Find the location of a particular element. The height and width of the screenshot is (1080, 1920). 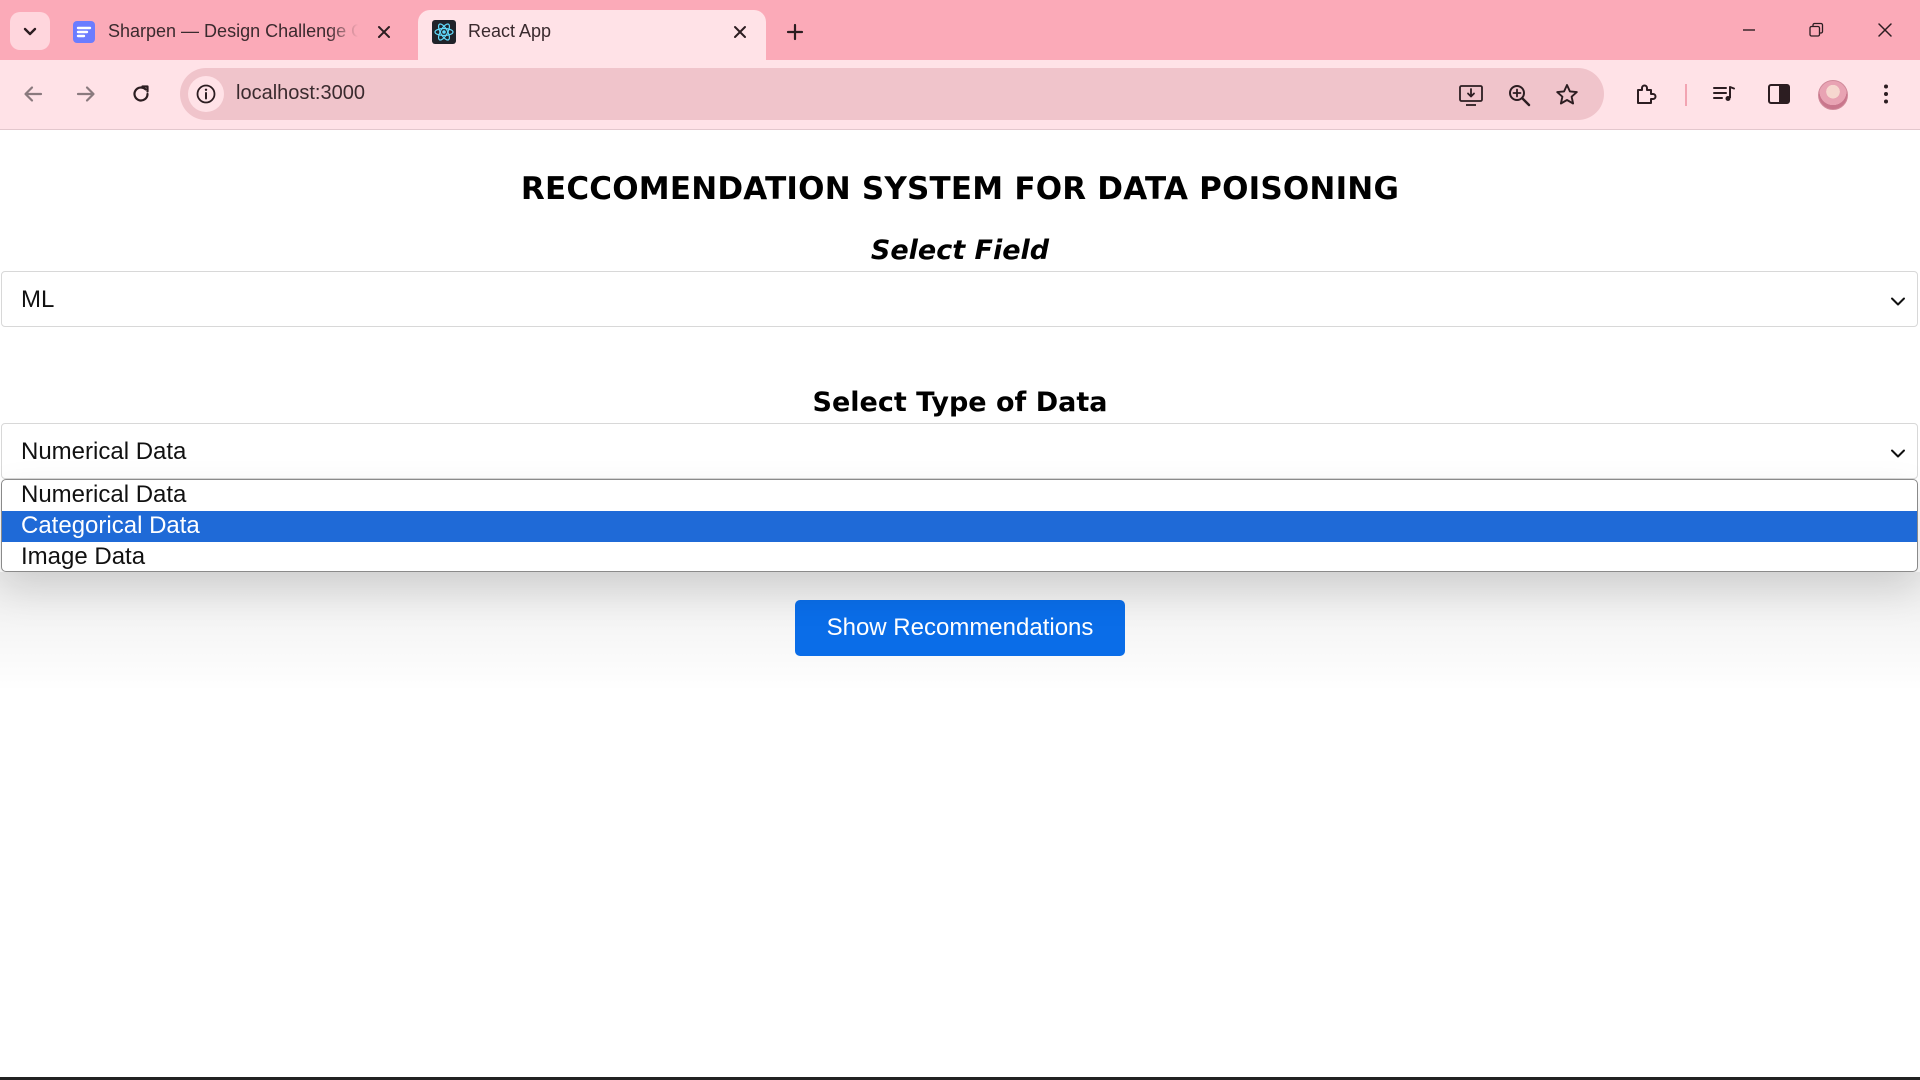

info-icon is located at coordinates (206, 94).